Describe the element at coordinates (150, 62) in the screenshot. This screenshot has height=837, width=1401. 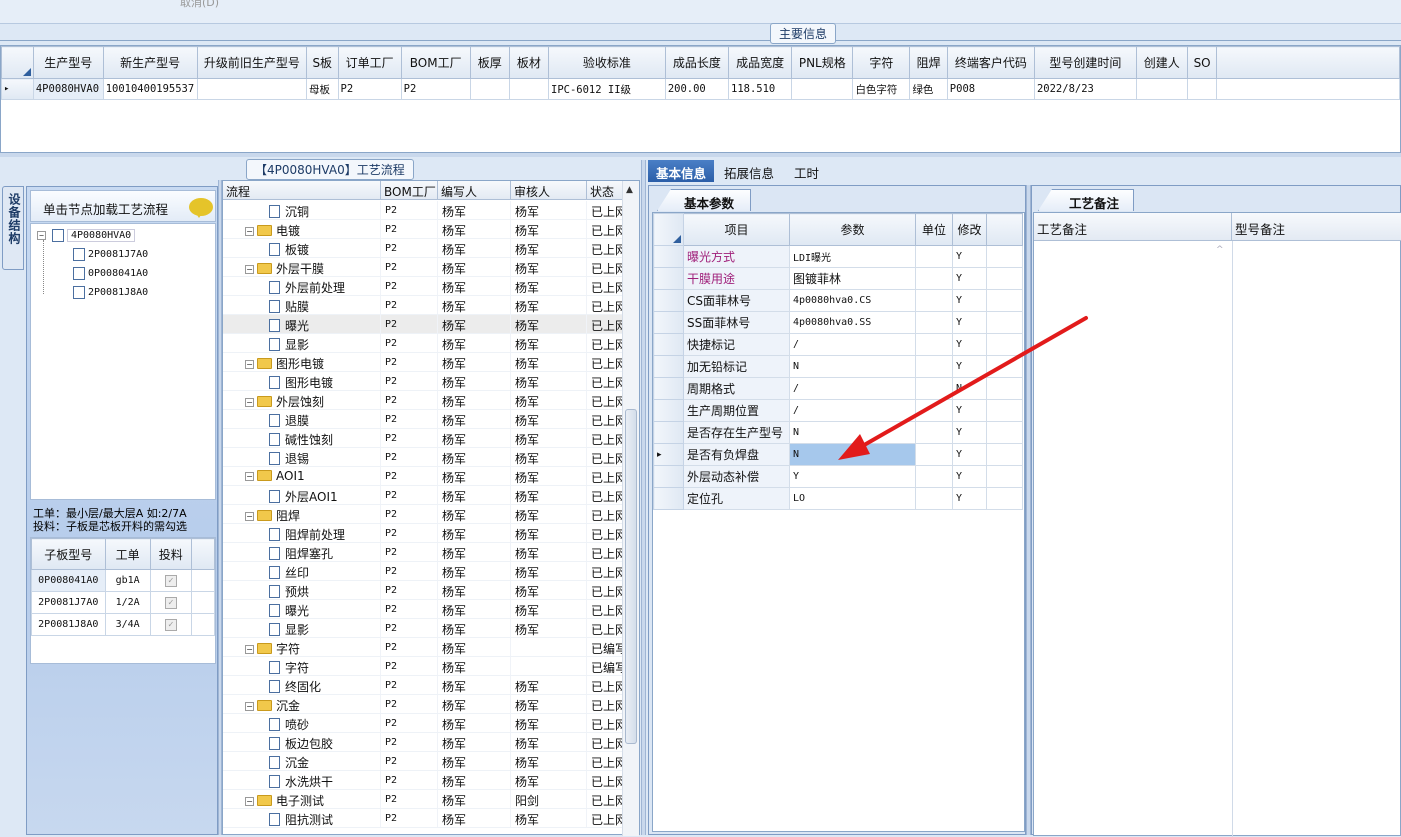
I see `col-header: 新生产型号` at that location.